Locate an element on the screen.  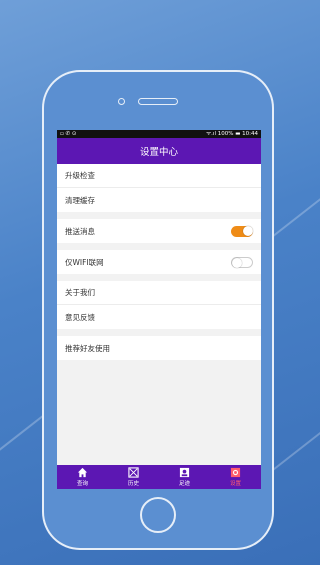
recommend-label: 推荐好友使用 is located at coordinates (87, 348).